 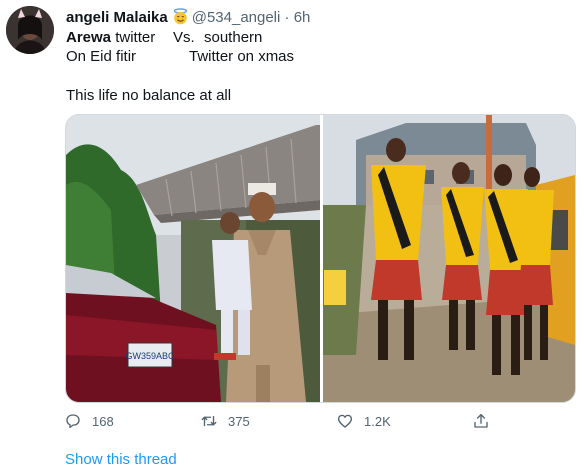 What do you see at coordinates (101, 56) in the screenshot?
I see `tweet-text-line-2: On Eid fitir` at bounding box center [101, 56].